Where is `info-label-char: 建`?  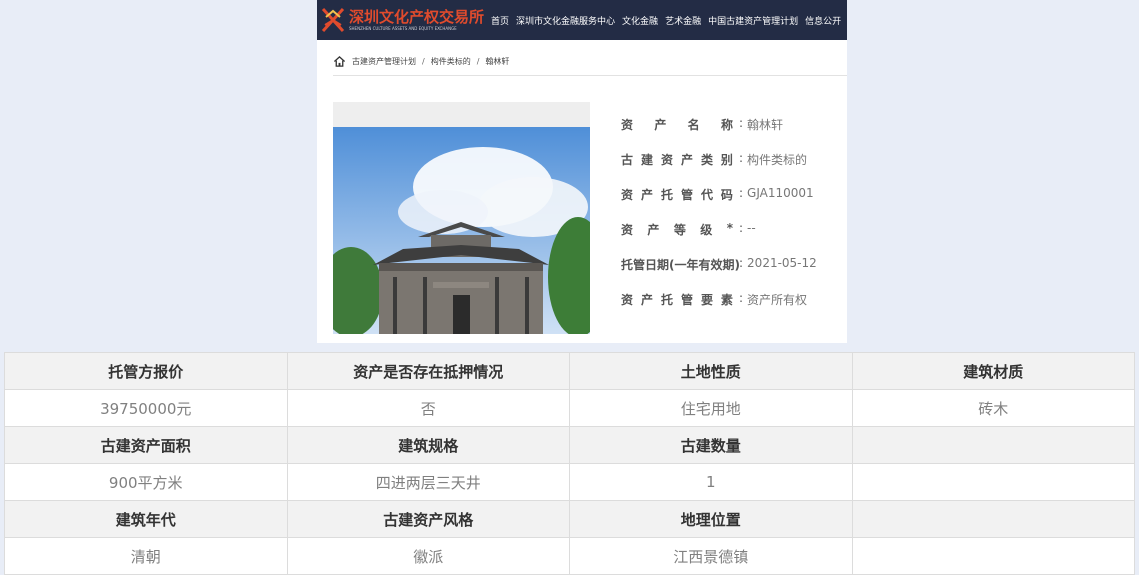
info-label-char: 建 is located at coordinates (646, 160).